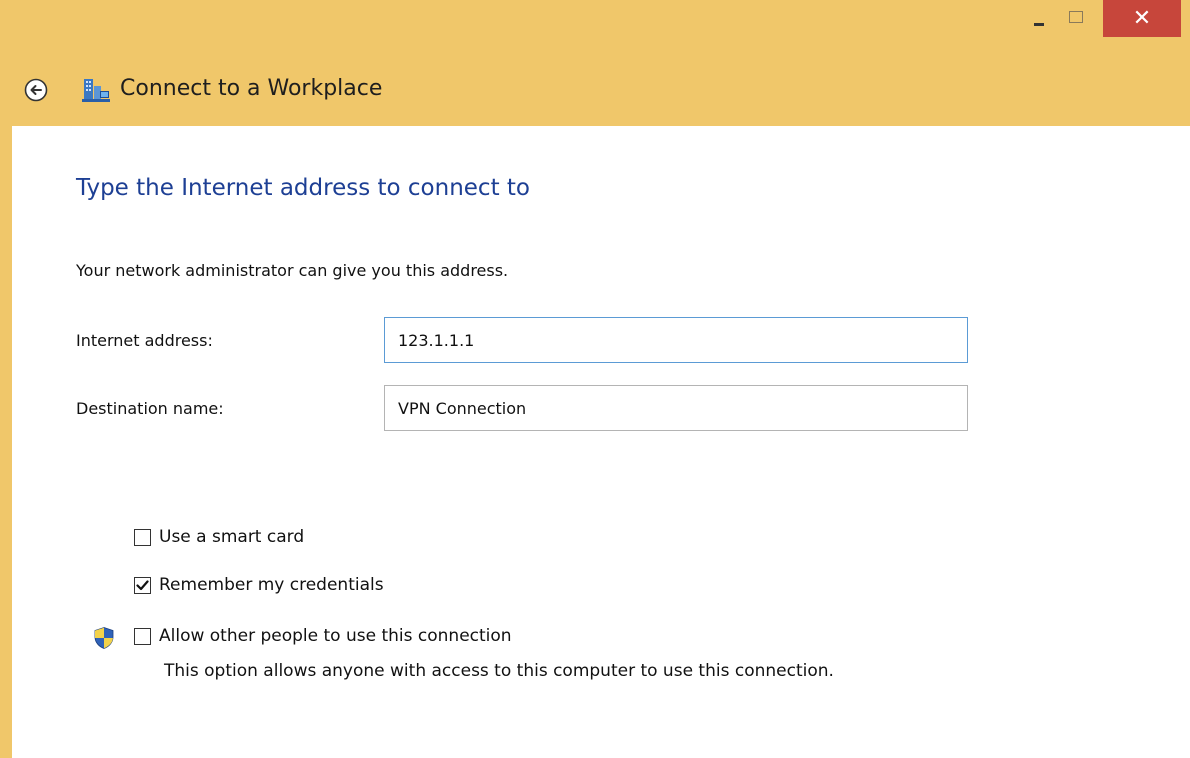  Describe the element at coordinates (251, 88) in the screenshot. I see `window-title: Connect to a Workplace` at that location.